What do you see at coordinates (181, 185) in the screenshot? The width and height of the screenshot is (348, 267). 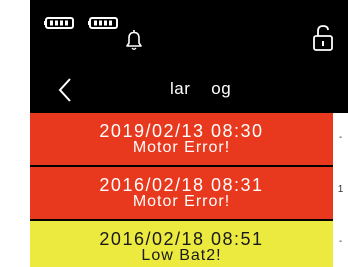 I see `alarm-datetime: 2016/02/18 08:31` at bounding box center [181, 185].